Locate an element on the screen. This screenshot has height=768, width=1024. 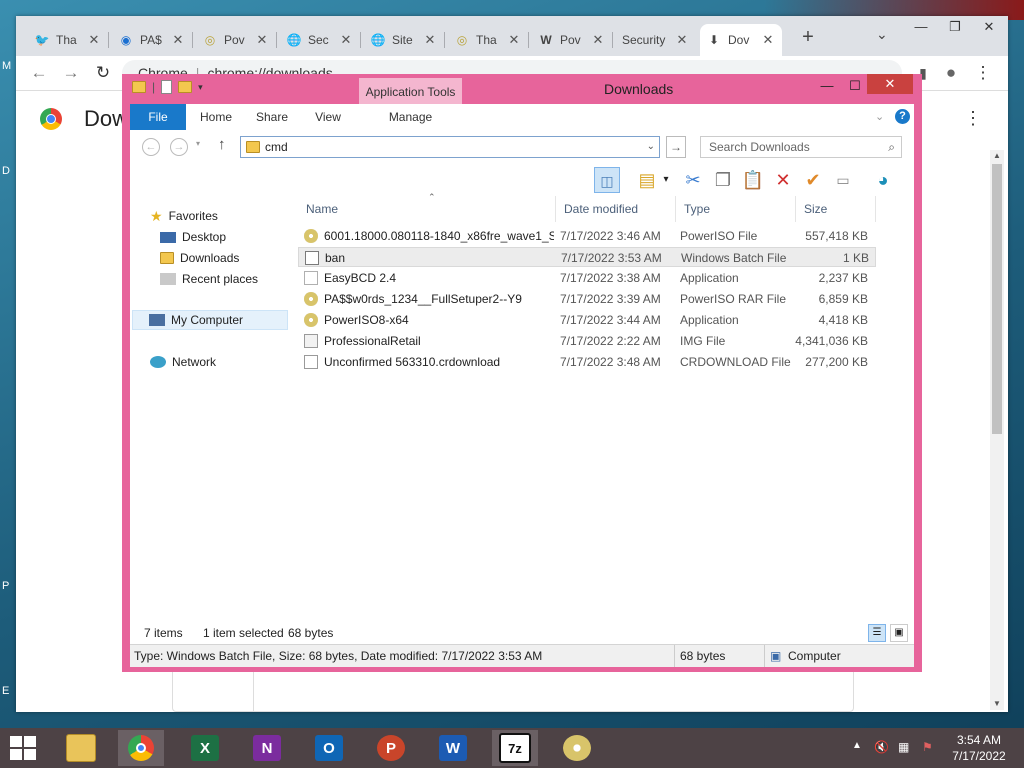
menu-icon: ⋮ is located at coordinates (983, 73).